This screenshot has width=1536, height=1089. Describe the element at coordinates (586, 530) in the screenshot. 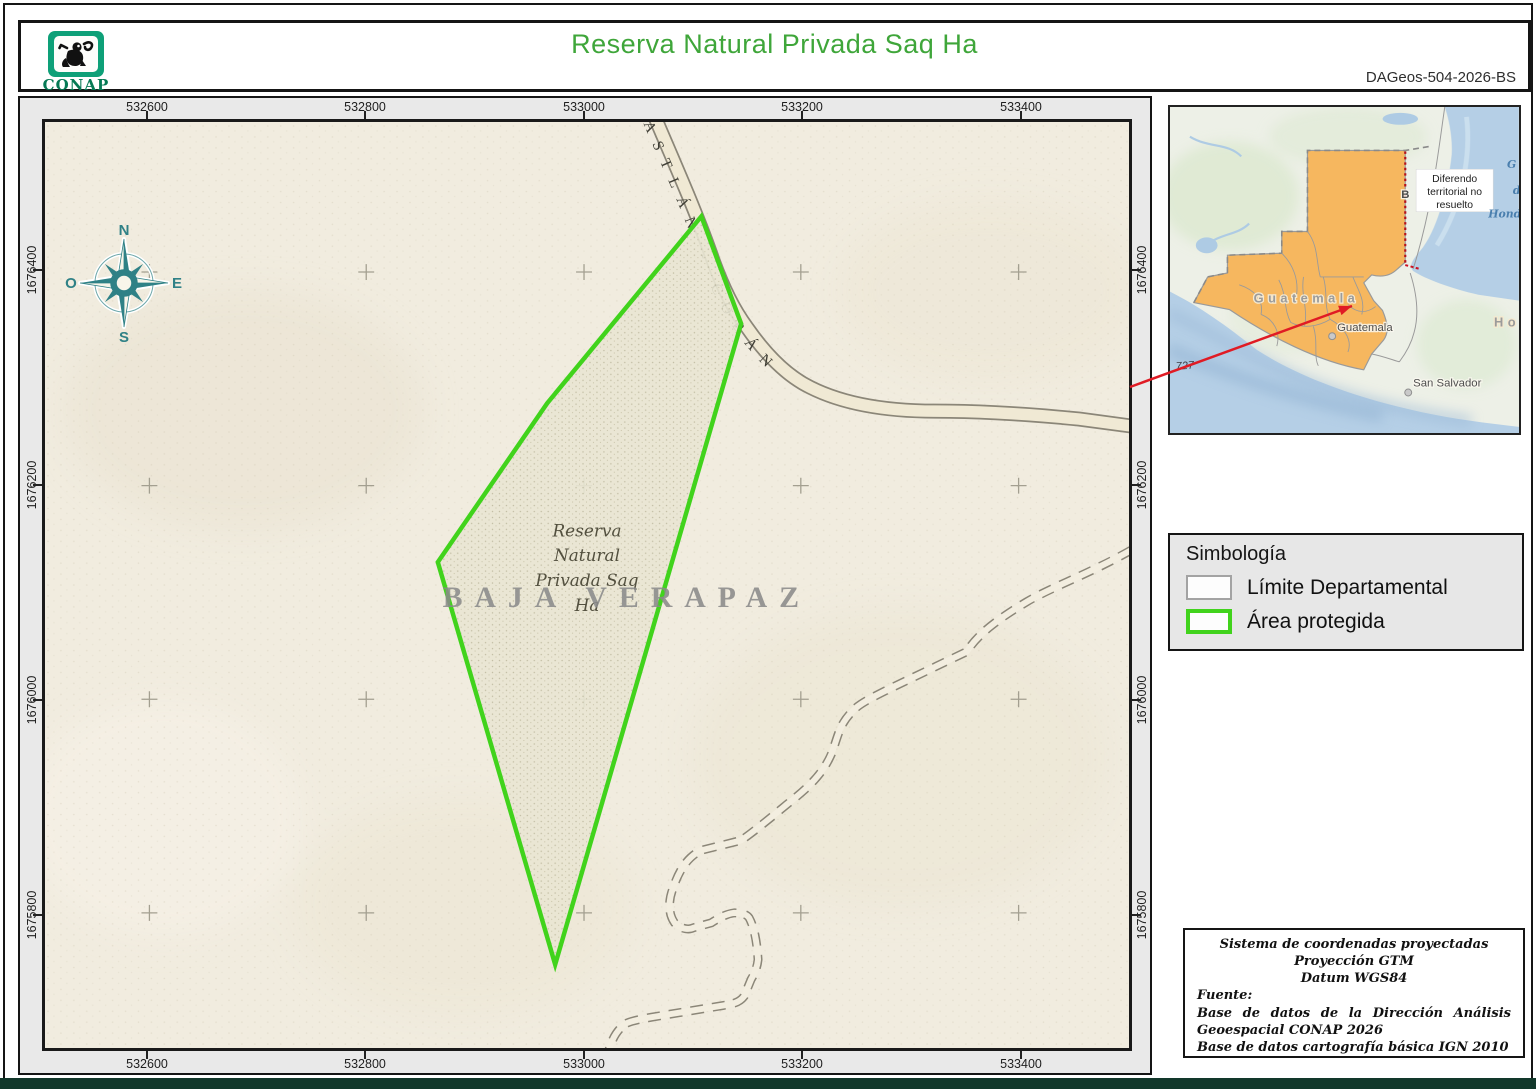

I see `svg-text: Reserva` at that location.